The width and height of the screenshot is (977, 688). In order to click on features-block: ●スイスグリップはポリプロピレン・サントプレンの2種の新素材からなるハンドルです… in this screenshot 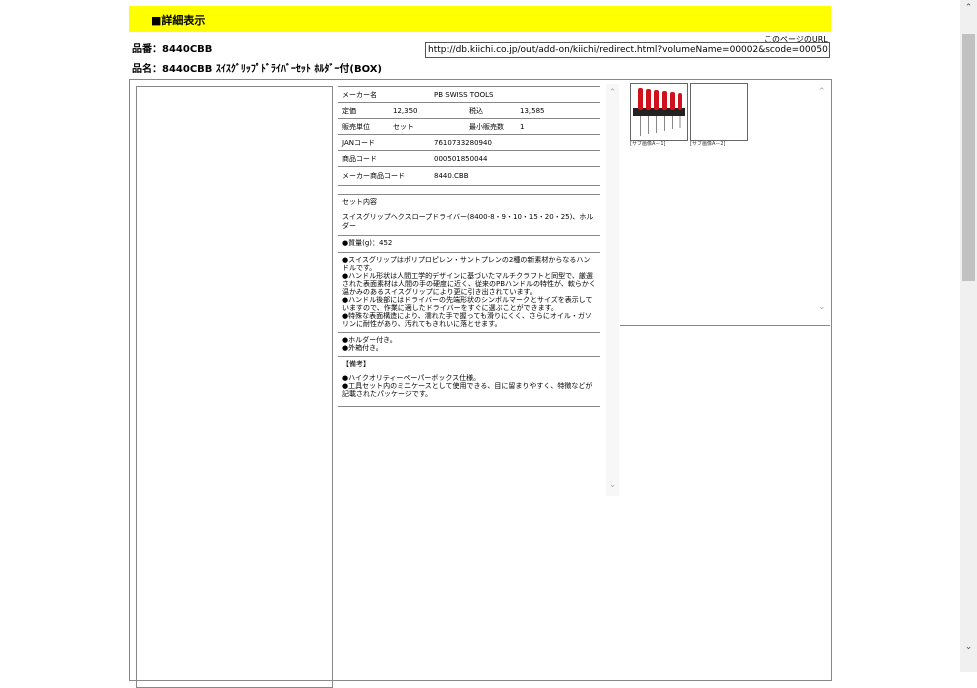, I will do `click(469, 293)`.